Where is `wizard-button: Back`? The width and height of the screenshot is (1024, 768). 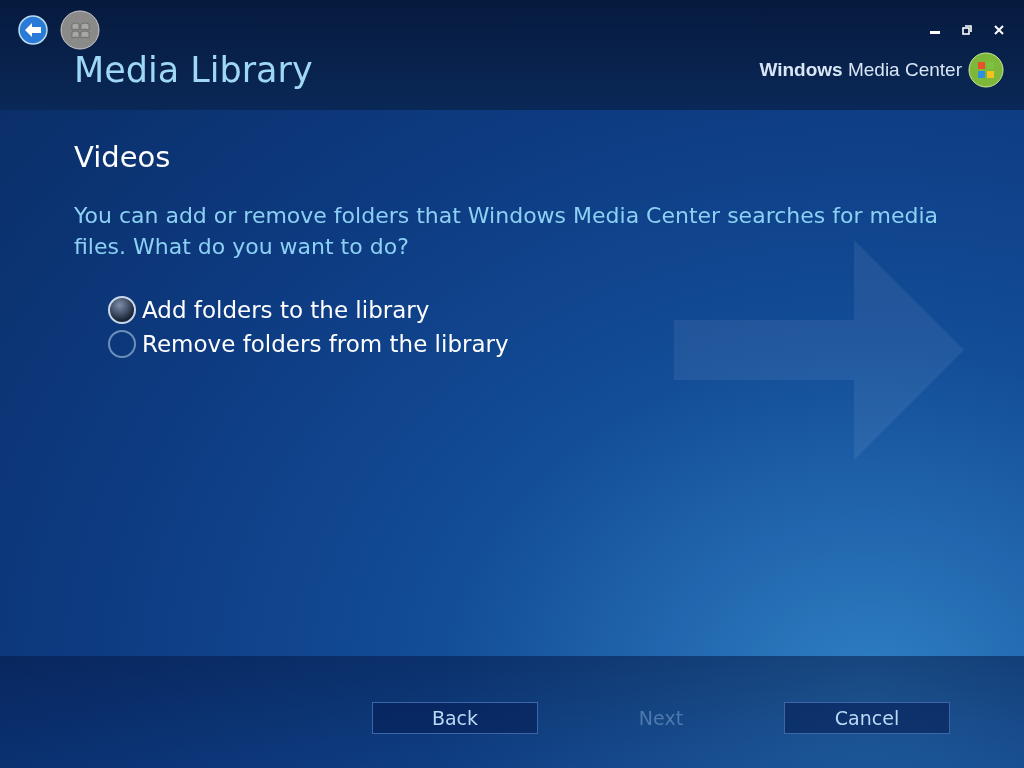
wizard-button: Back is located at coordinates (455, 718).